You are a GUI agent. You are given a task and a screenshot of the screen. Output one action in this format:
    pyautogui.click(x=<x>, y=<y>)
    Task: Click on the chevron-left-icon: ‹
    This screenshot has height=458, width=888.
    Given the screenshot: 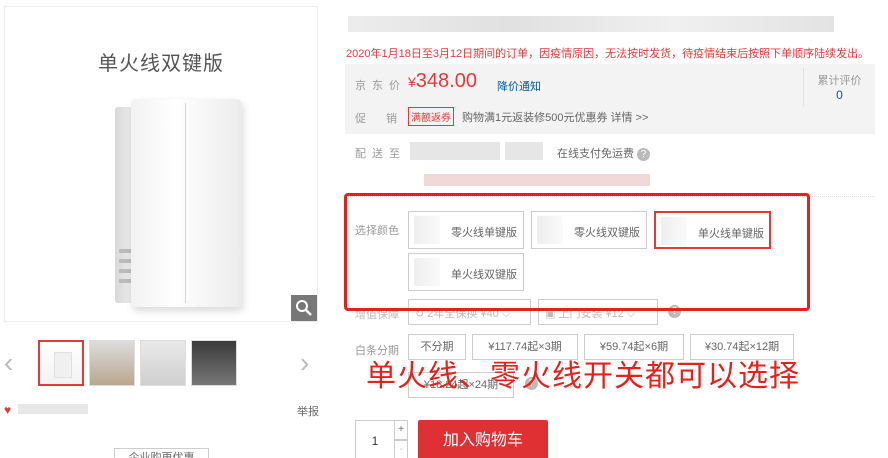 What is the action you would take?
    pyautogui.click(x=8, y=363)
    